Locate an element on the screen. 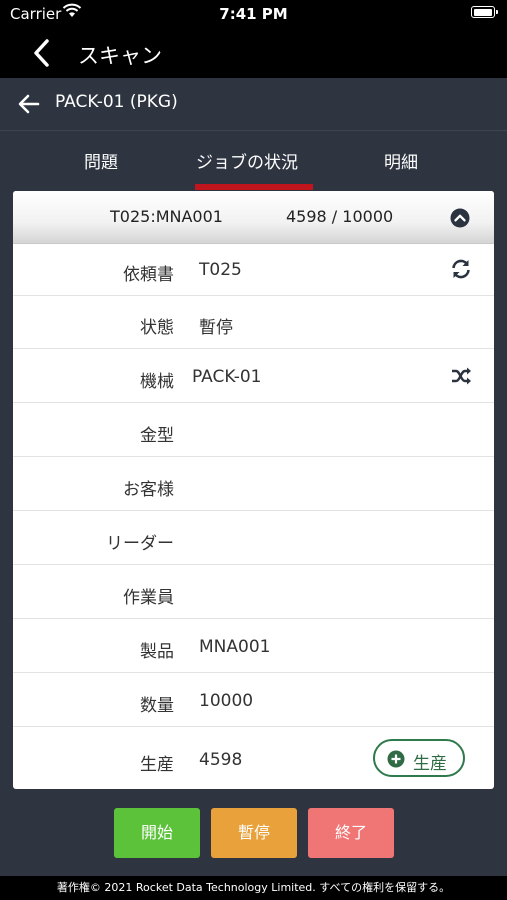  add-production-label: 生産 is located at coordinates (430, 764).